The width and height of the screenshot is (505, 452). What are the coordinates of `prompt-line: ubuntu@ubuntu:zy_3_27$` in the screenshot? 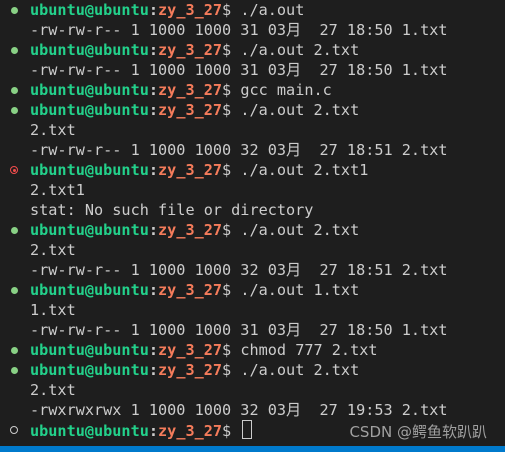 It's located at (126, 430).